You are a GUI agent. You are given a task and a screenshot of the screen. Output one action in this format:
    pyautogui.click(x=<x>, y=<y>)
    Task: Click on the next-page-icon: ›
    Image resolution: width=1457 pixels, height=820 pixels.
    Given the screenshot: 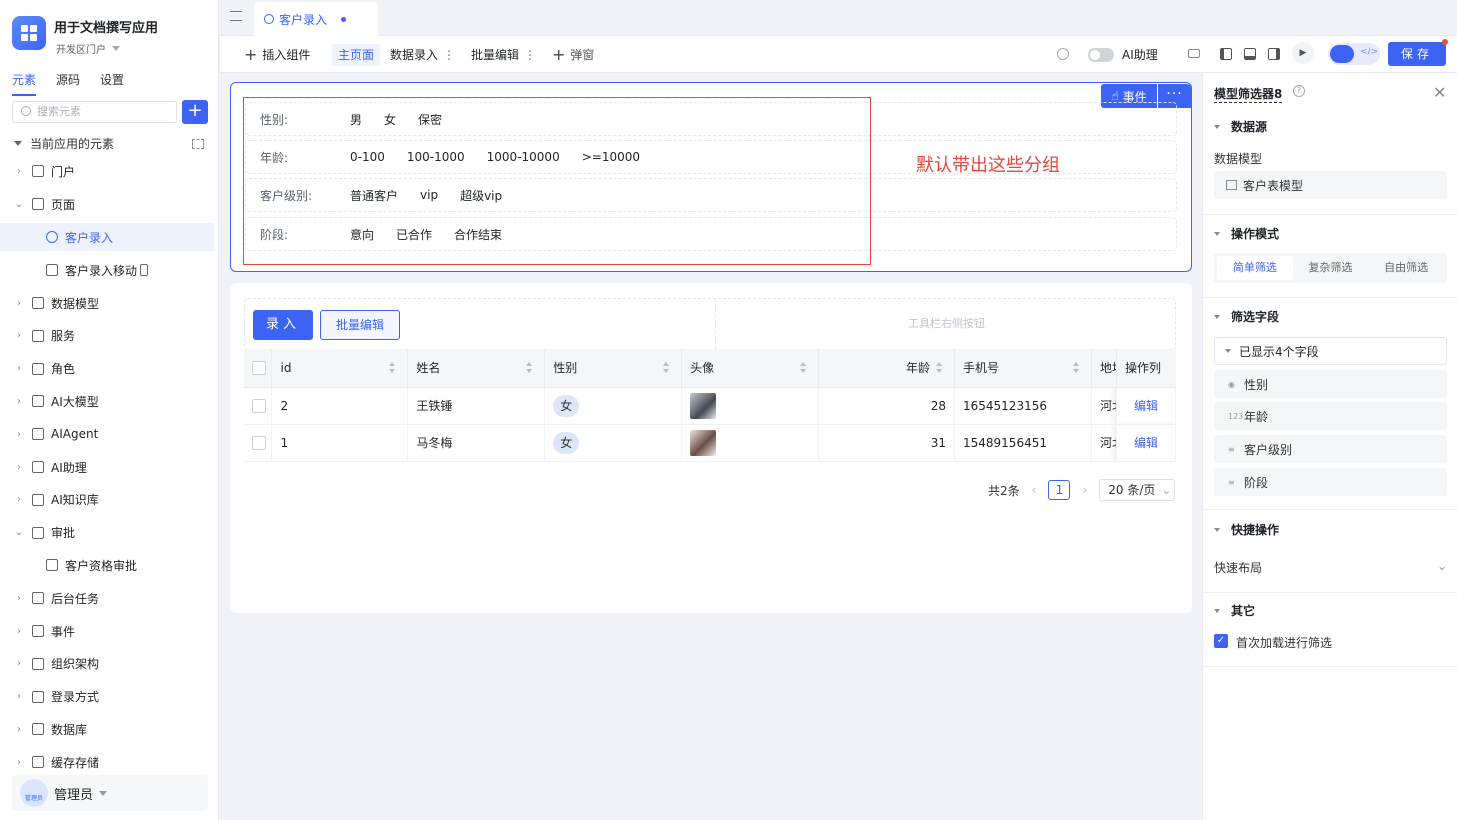 What is the action you would take?
    pyautogui.click(x=1084, y=490)
    